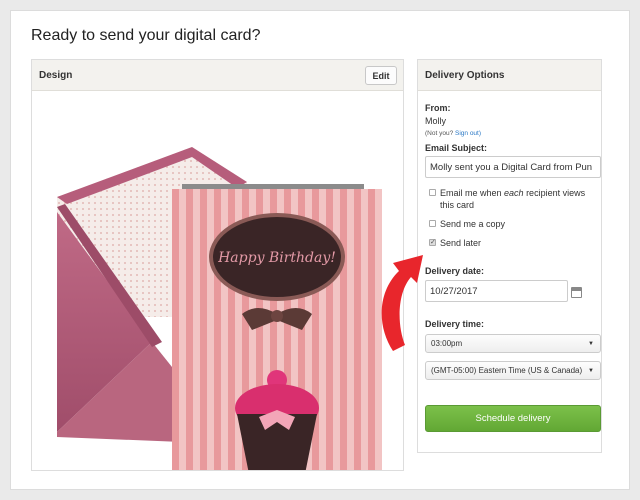 The width and height of the screenshot is (640, 500). What do you see at coordinates (447, 343) in the screenshot?
I see `time-value: 03:00pm` at bounding box center [447, 343].